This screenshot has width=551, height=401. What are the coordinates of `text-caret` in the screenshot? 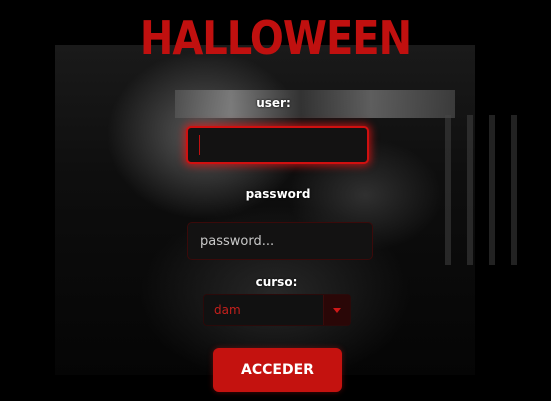 It's located at (199, 145).